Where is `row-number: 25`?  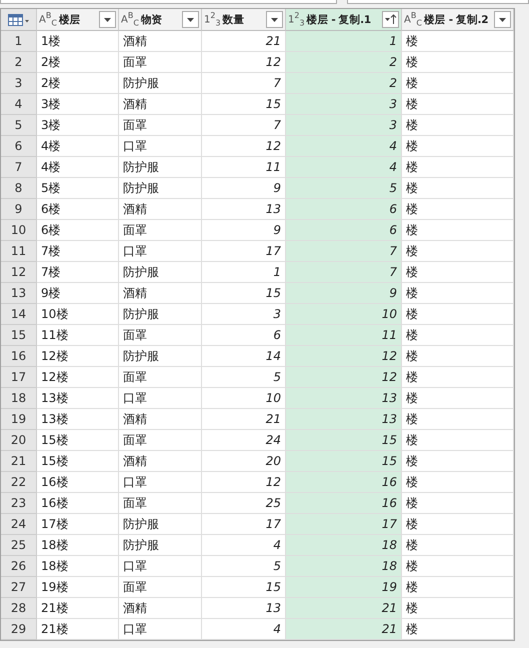
row-number: 25 is located at coordinates (19, 545).